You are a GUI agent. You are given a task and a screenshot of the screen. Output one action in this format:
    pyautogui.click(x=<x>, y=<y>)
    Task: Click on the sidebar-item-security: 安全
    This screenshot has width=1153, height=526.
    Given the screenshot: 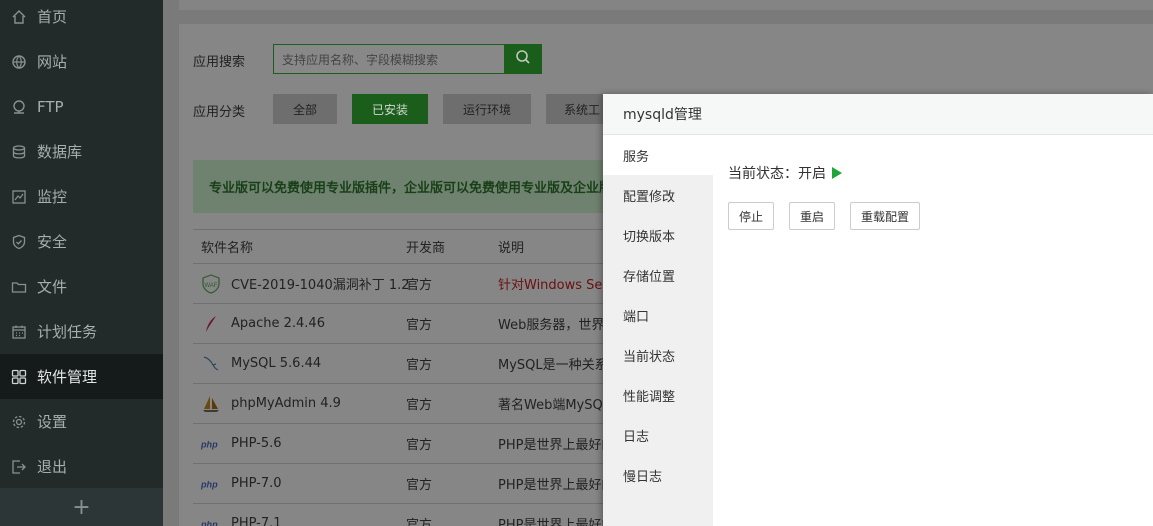 What is the action you would take?
    pyautogui.click(x=81, y=241)
    